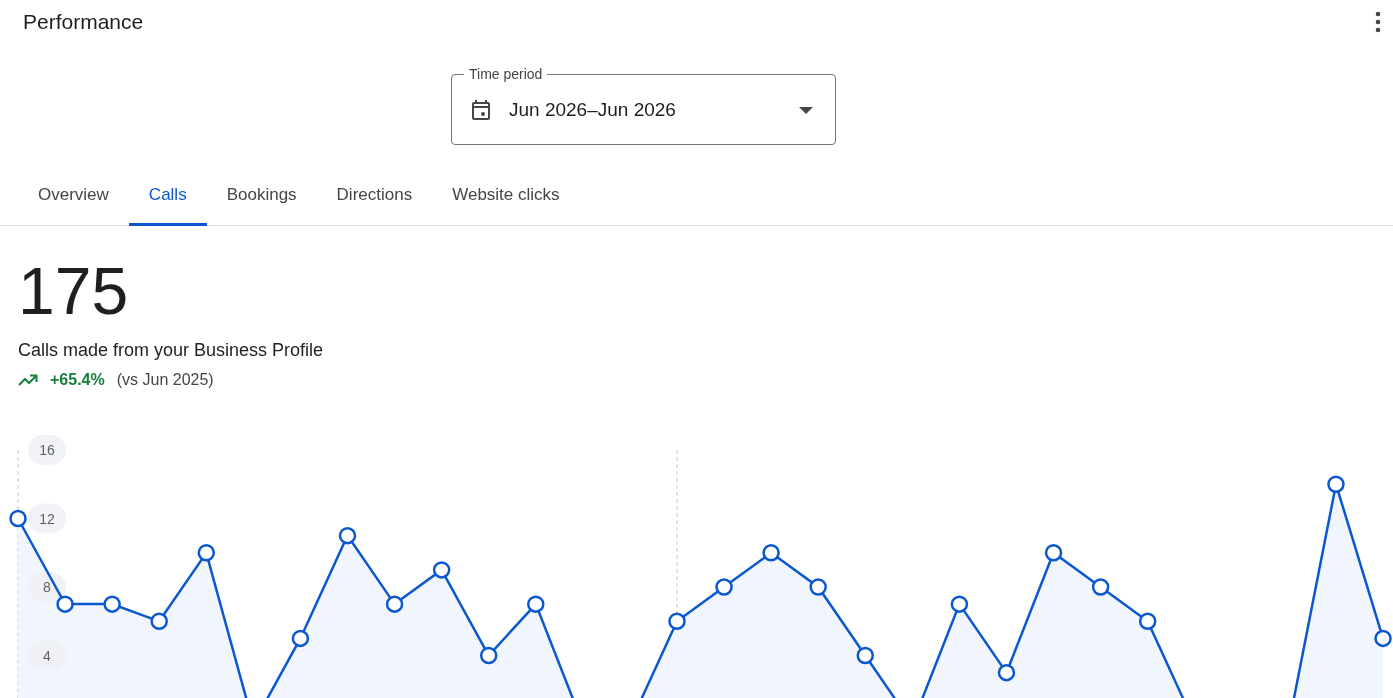 Image resolution: width=1393 pixels, height=698 pixels. I want to click on page-title: Performance, so click(83, 22).